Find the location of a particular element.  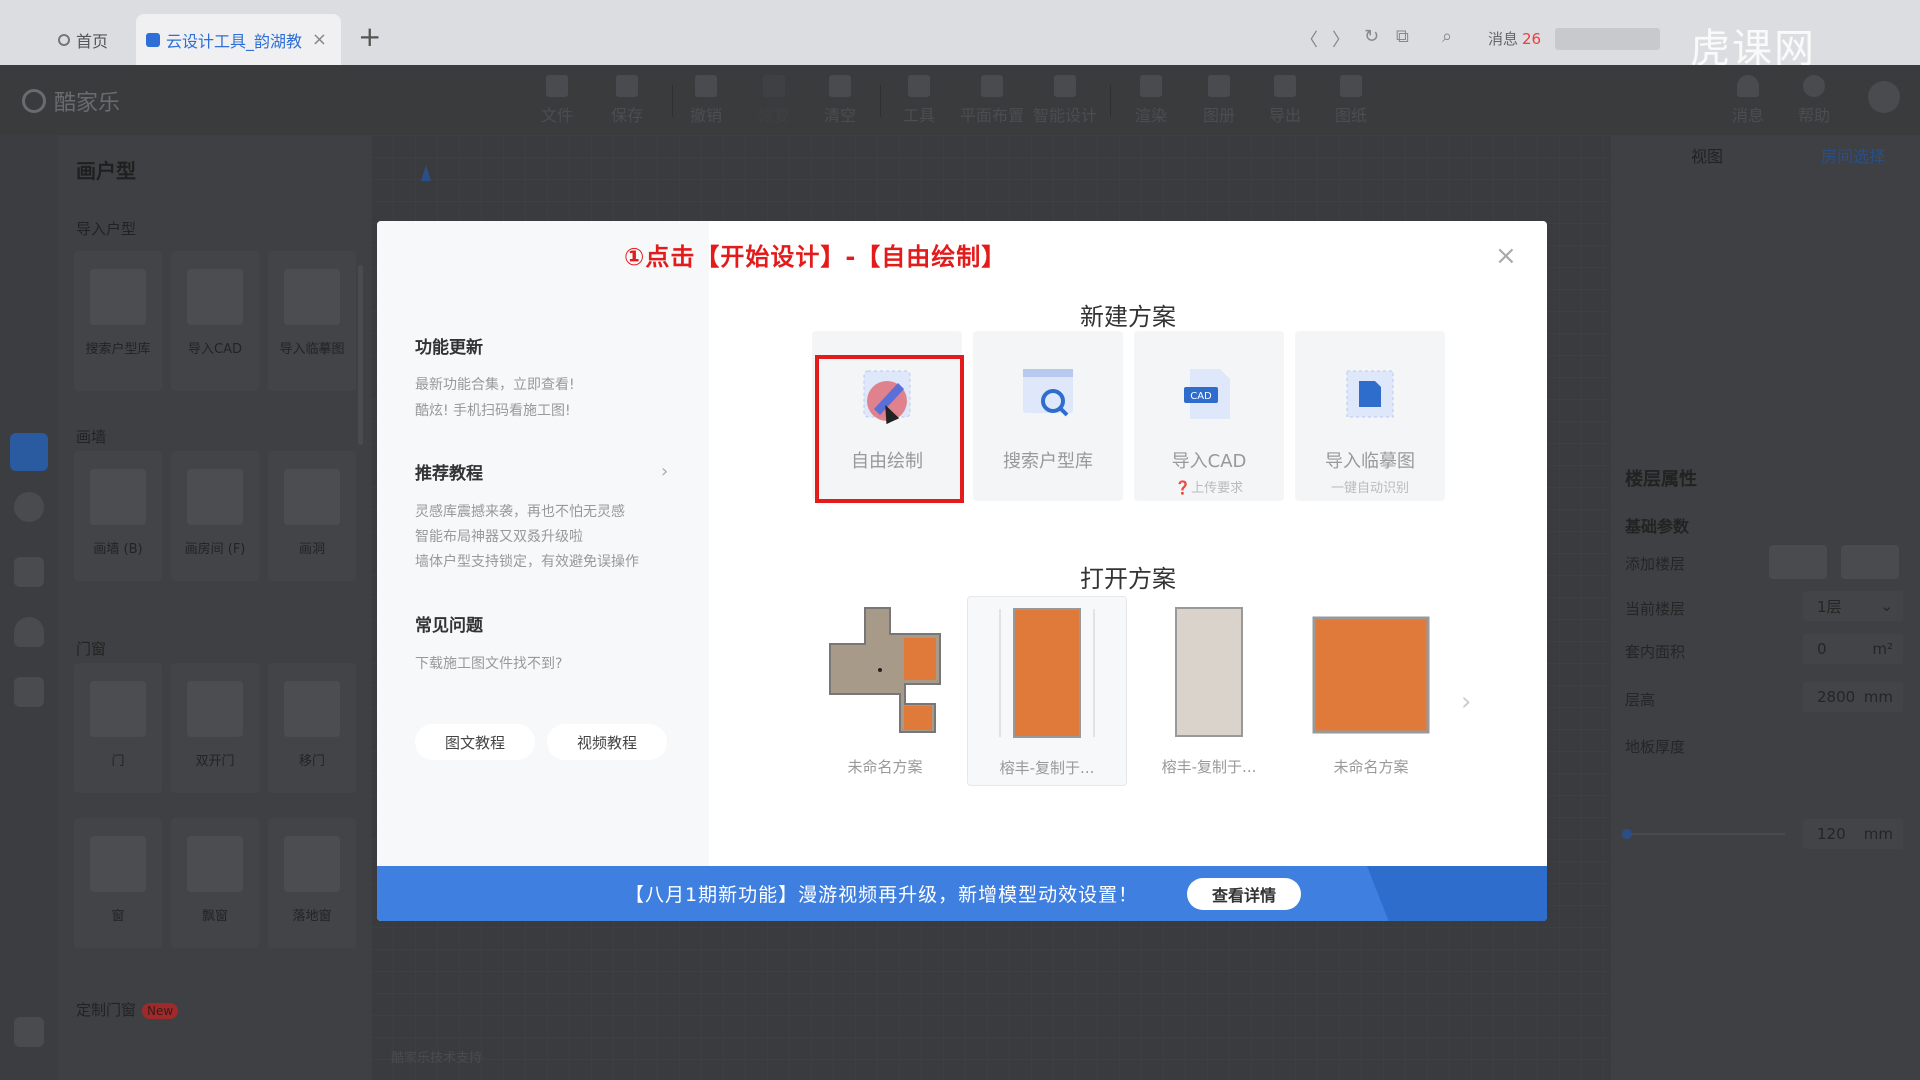

add-floor-below-button is located at coordinates (1870, 562).